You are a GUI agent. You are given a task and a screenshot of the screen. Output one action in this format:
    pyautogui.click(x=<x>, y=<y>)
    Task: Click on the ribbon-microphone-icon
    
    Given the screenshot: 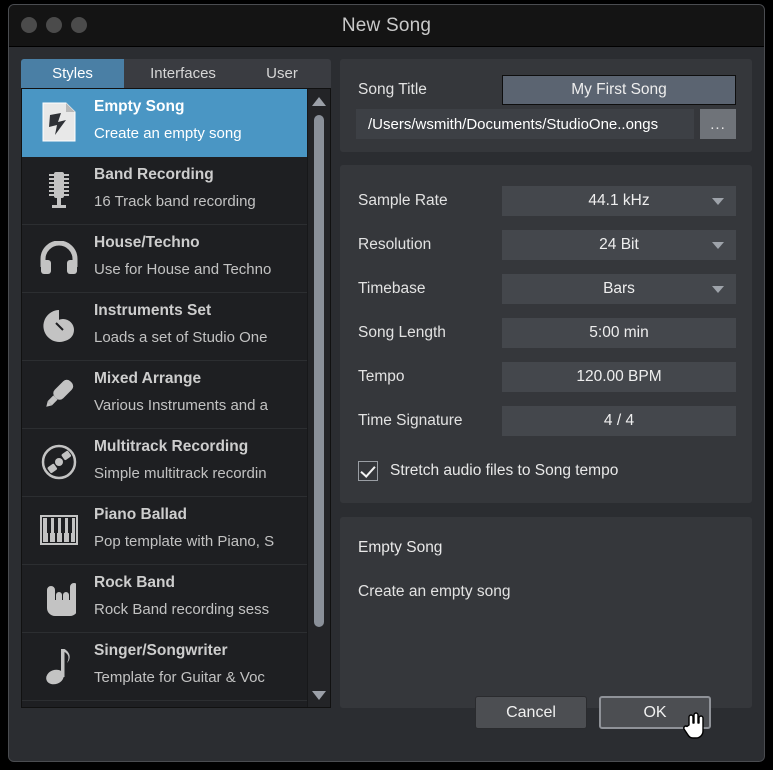 What is the action you would take?
    pyautogui.click(x=59, y=190)
    